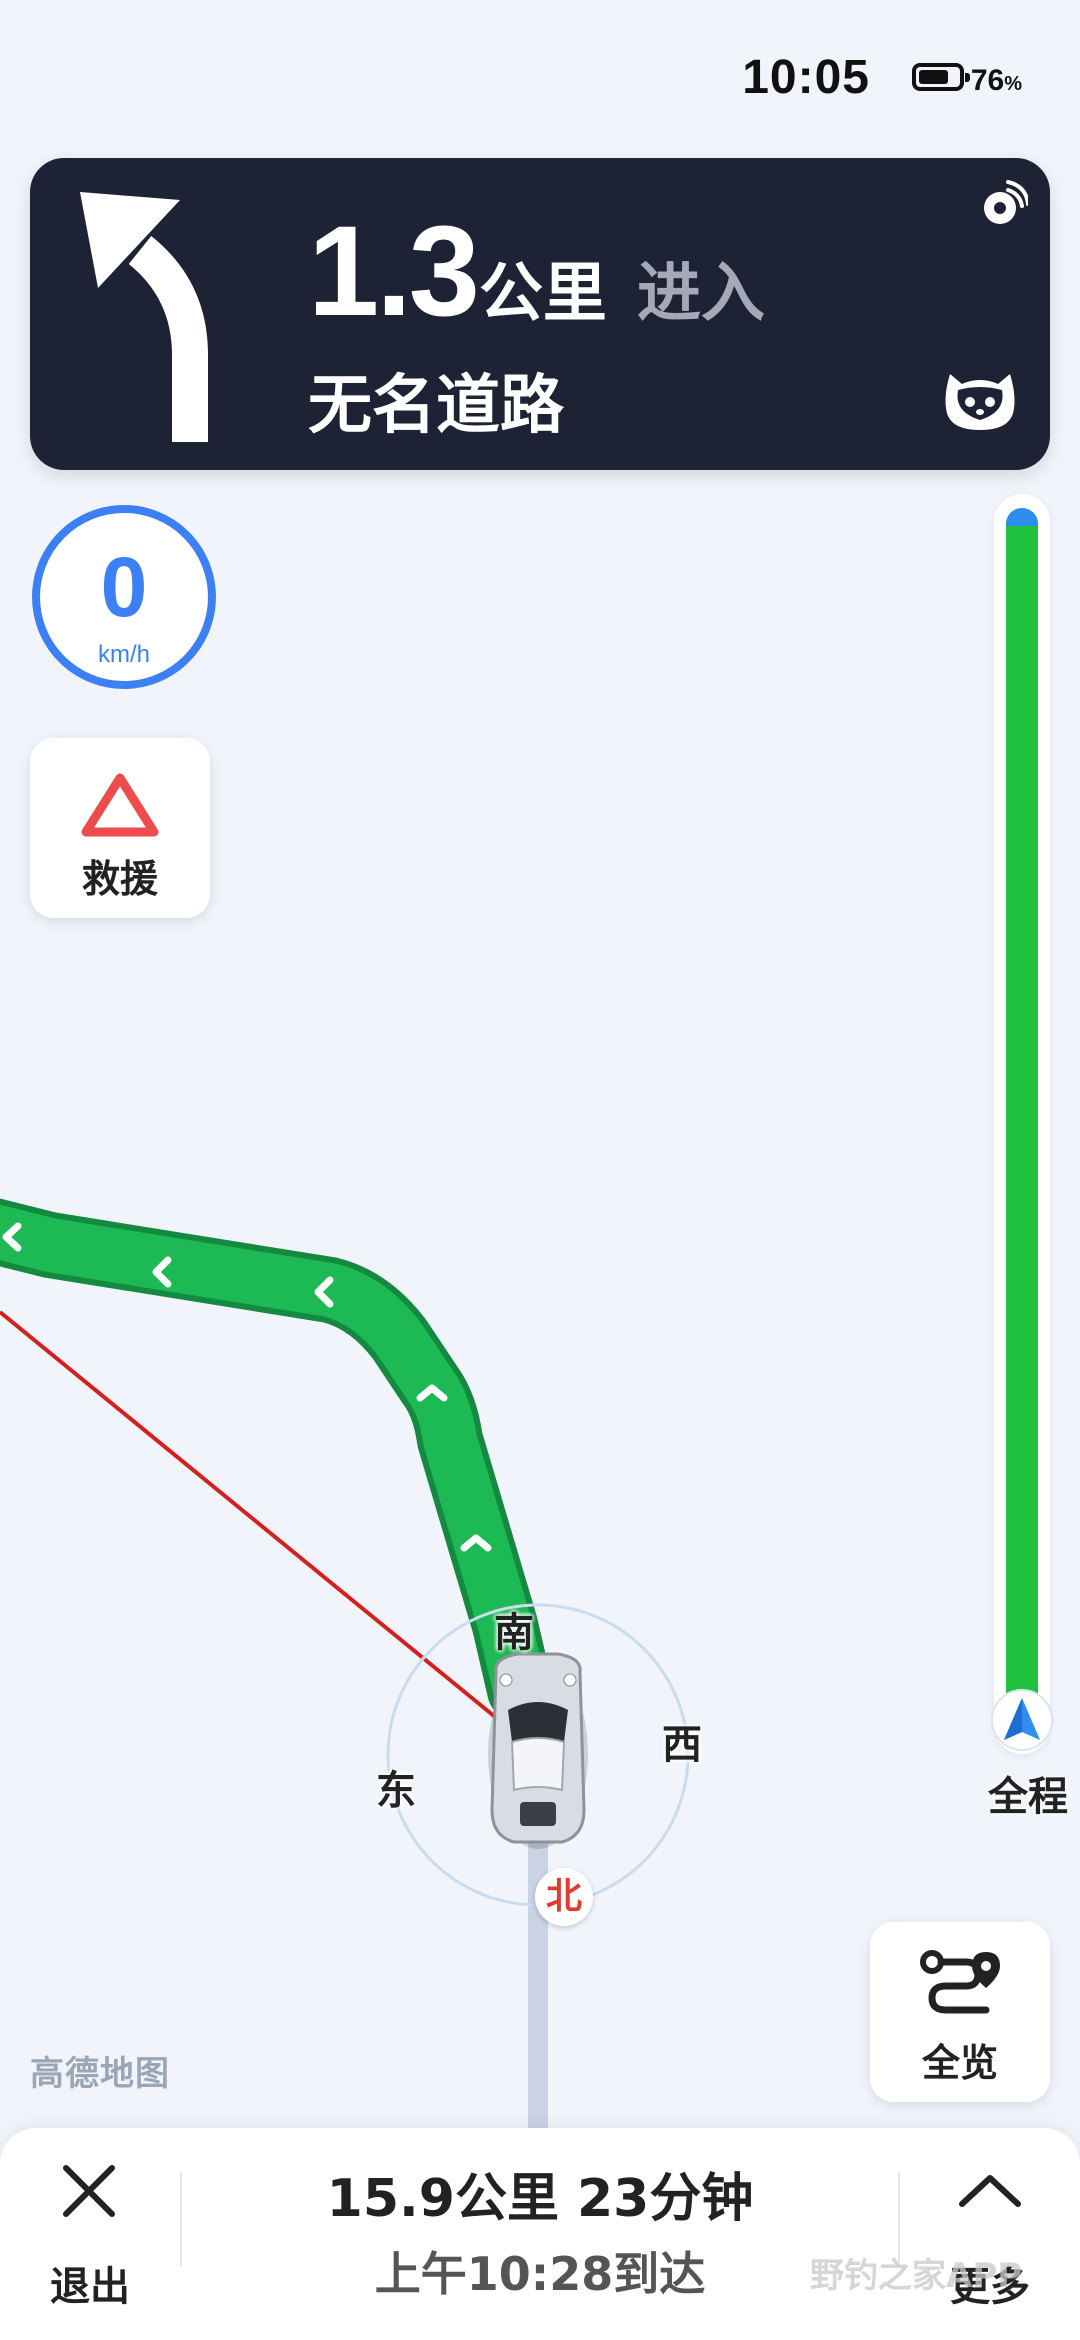 Image resolution: width=1080 pixels, height=2340 pixels. What do you see at coordinates (181, 2219) in the screenshot?
I see `panel-divider-left` at bounding box center [181, 2219].